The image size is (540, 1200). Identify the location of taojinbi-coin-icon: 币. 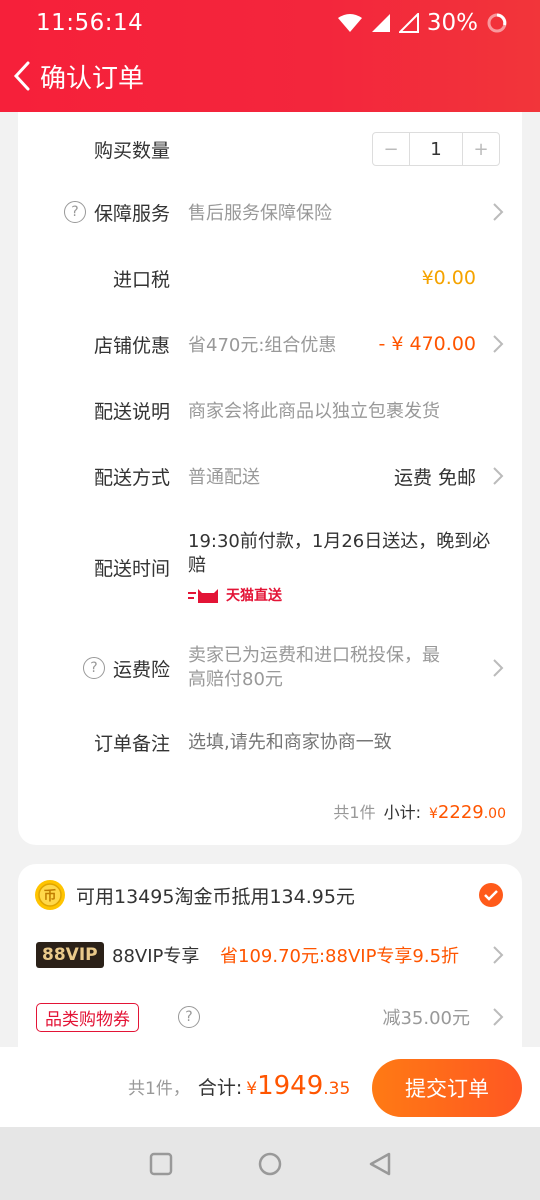
(50, 895).